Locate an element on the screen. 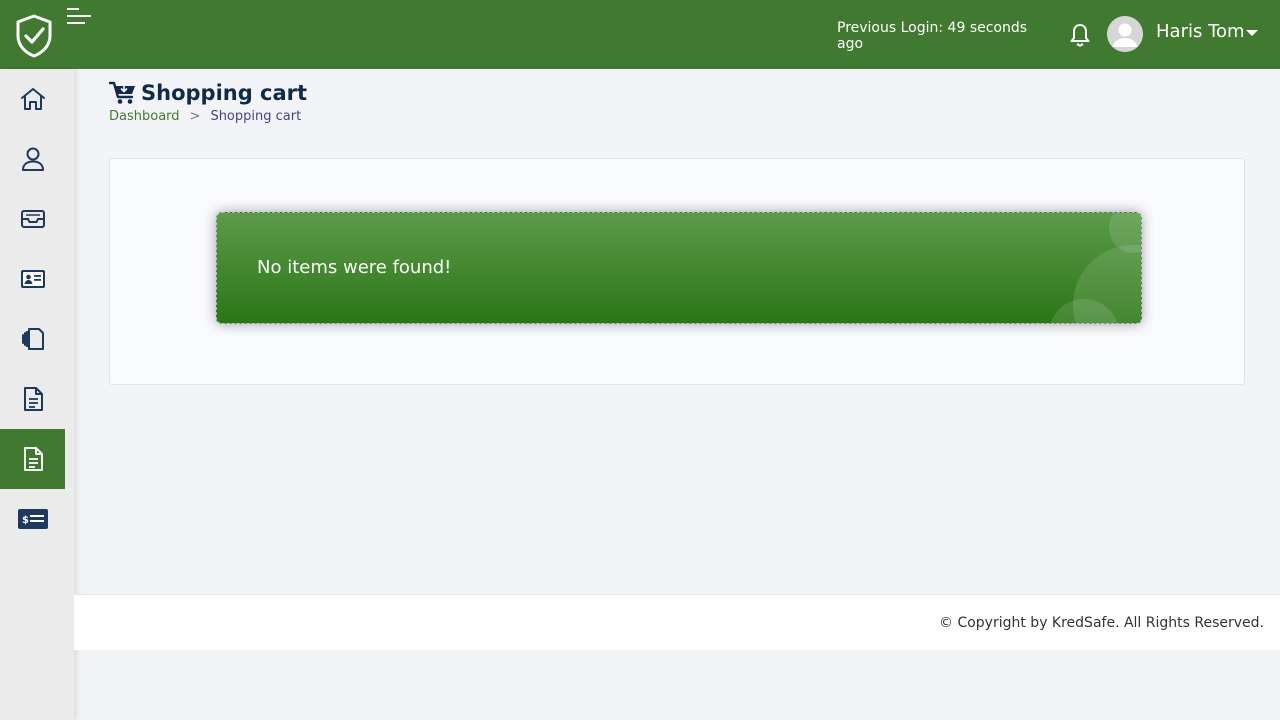  billing-card-icon: $ is located at coordinates (32, 519).